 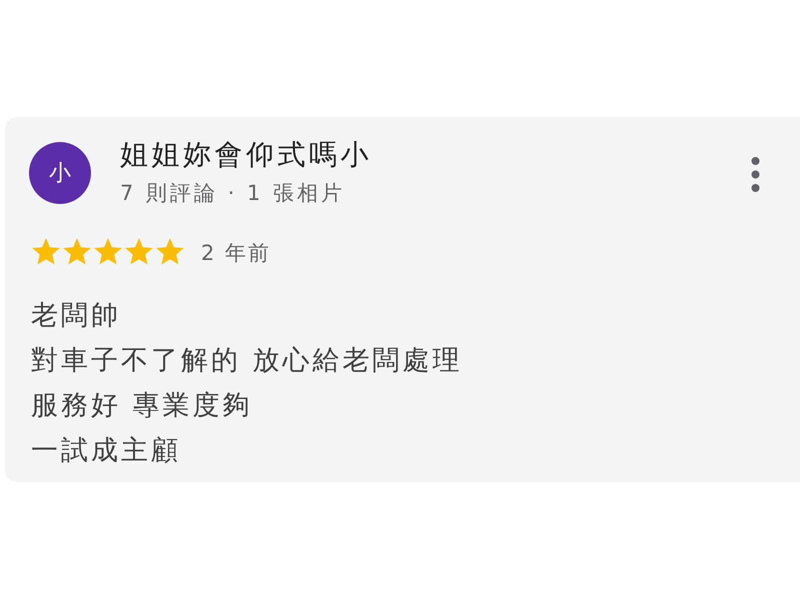 I want to click on avatar: 小, so click(x=60, y=173).